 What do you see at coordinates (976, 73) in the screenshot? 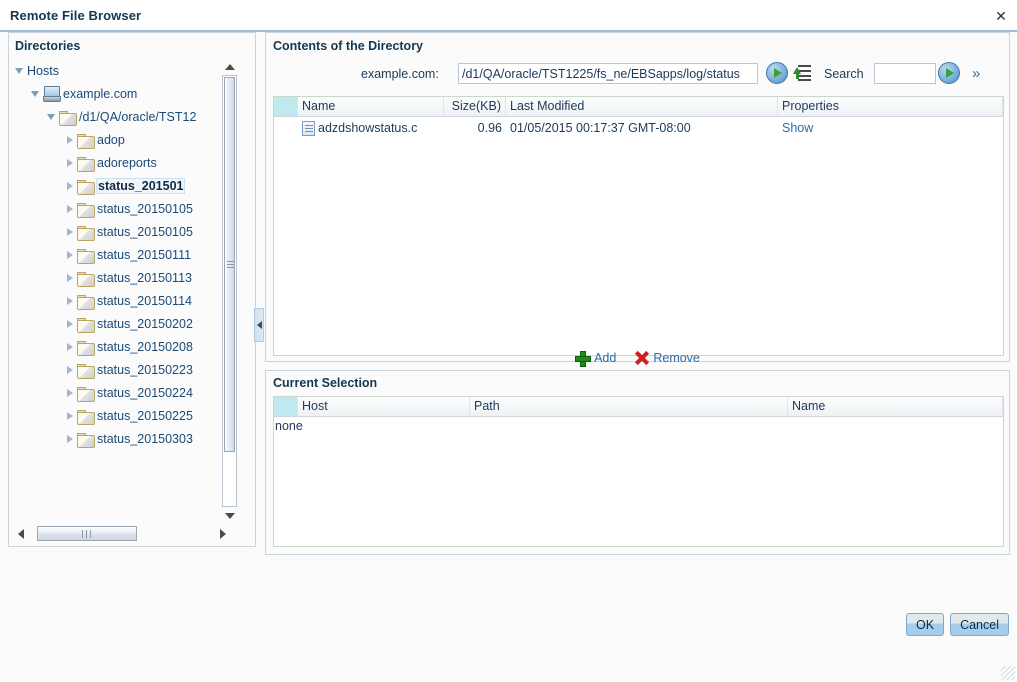
I see `double-chevron-right-icon: »` at bounding box center [976, 73].